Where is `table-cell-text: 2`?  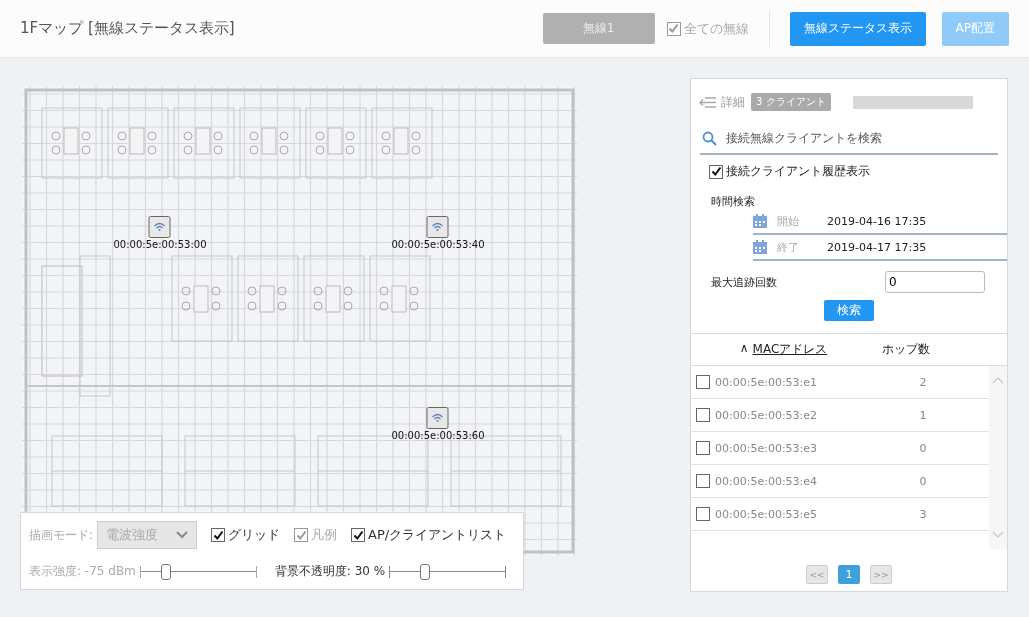
table-cell-text: 2 is located at coordinates (923, 382).